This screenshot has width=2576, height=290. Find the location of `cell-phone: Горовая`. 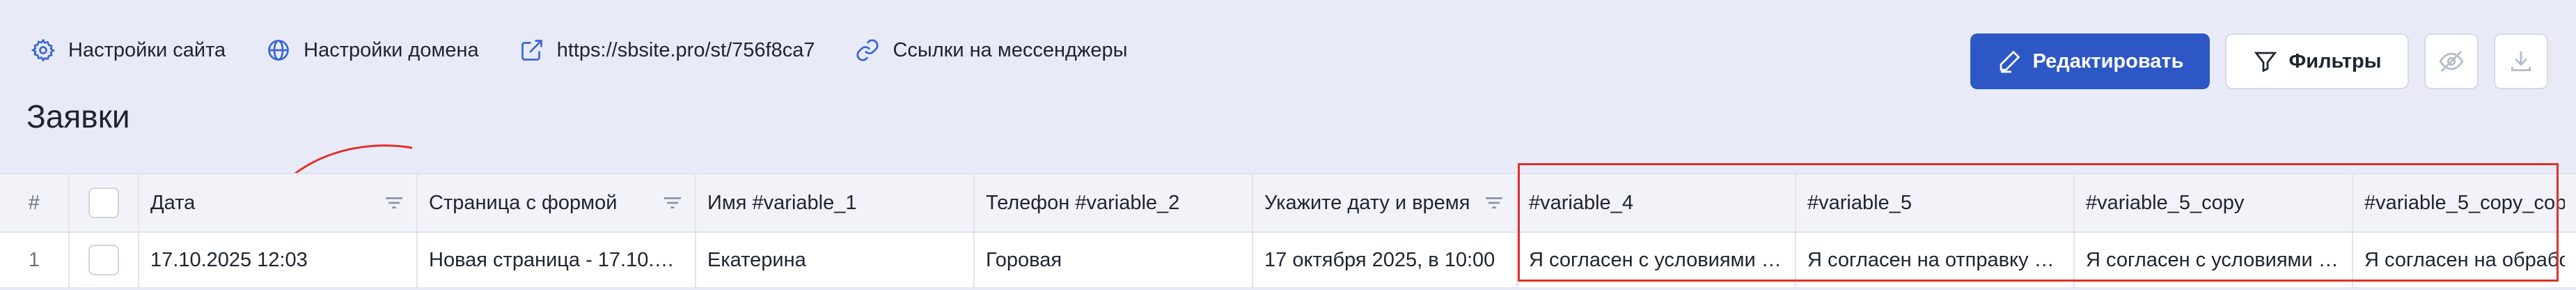

cell-phone: Горовая is located at coordinates (1114, 260).